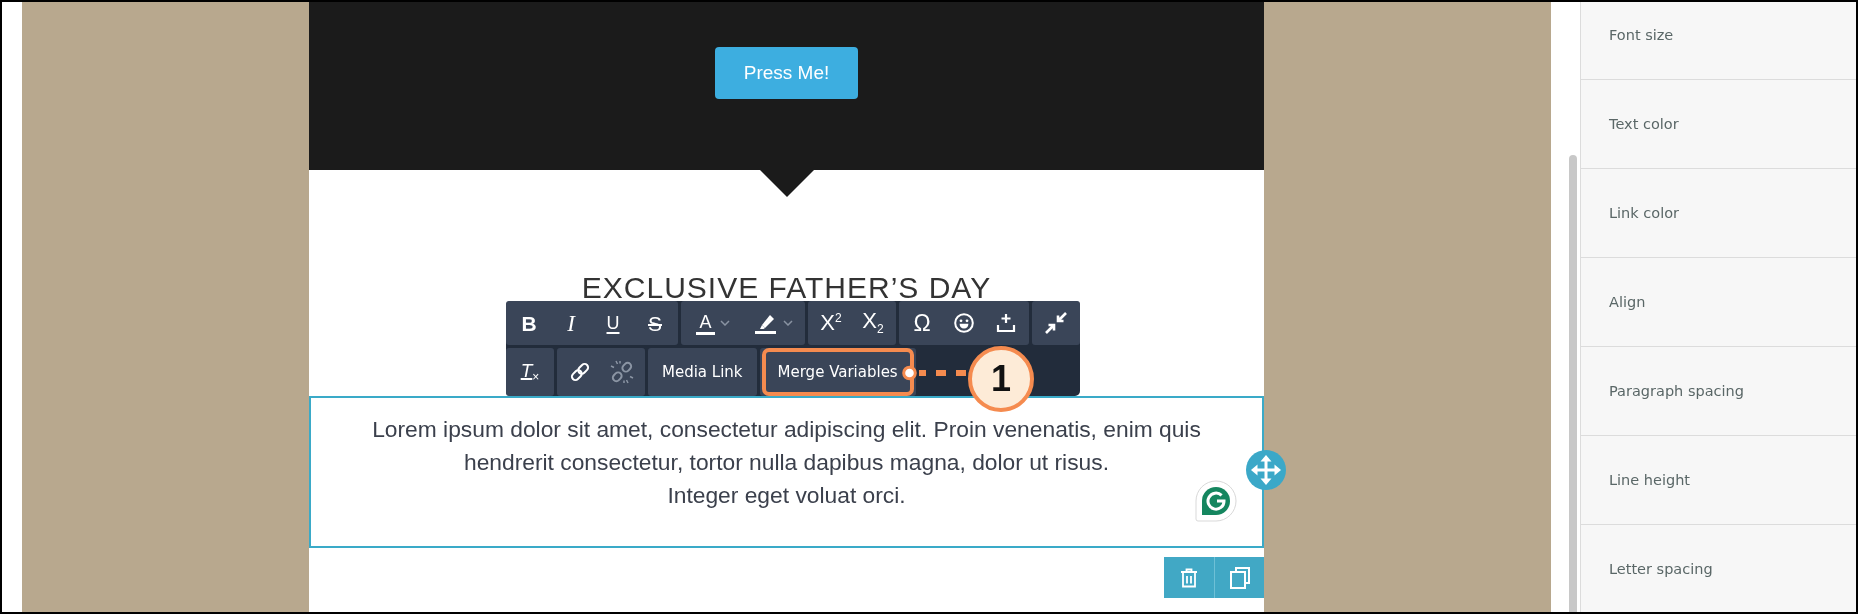  Describe the element at coordinates (1718, 41) in the screenshot. I see `sidebar-item: Font size` at that location.